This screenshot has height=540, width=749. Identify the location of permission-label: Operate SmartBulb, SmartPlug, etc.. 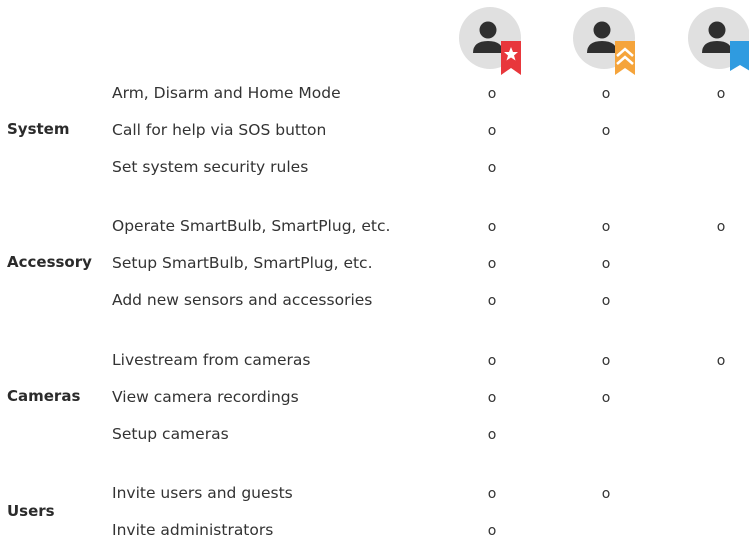
(251, 226).